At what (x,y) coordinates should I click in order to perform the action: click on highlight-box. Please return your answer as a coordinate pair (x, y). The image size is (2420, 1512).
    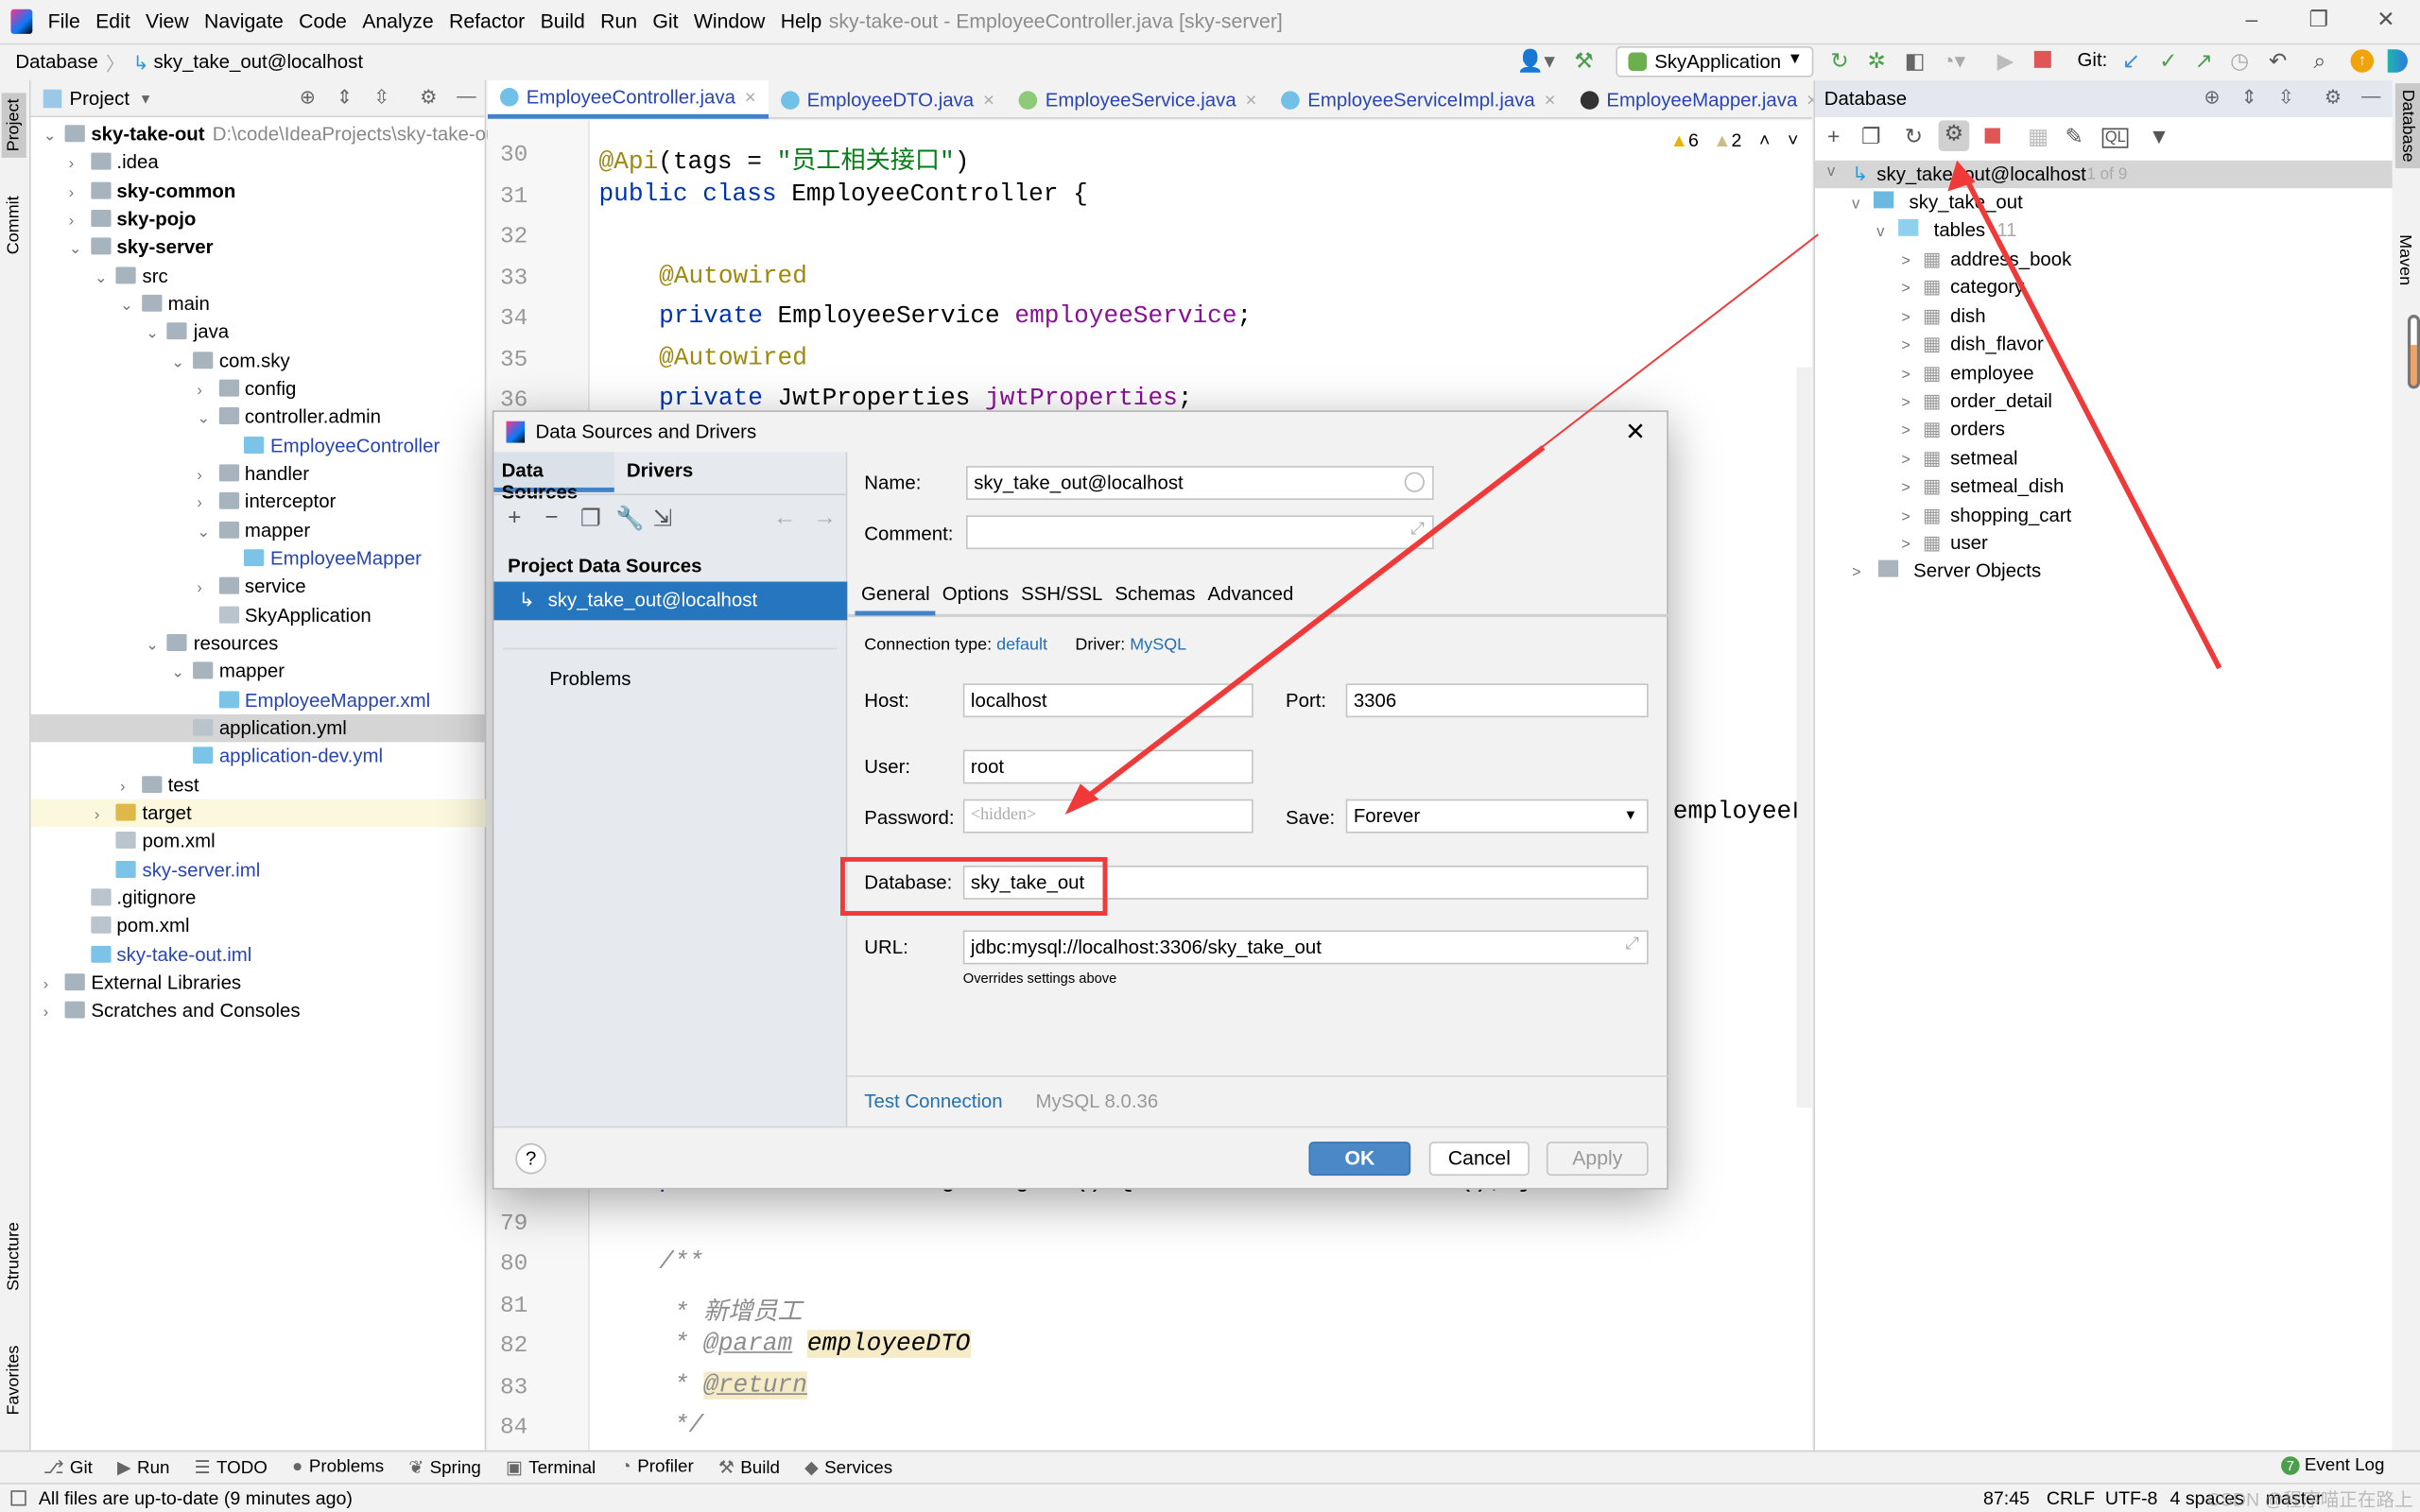
    Looking at the image, I should click on (973, 886).